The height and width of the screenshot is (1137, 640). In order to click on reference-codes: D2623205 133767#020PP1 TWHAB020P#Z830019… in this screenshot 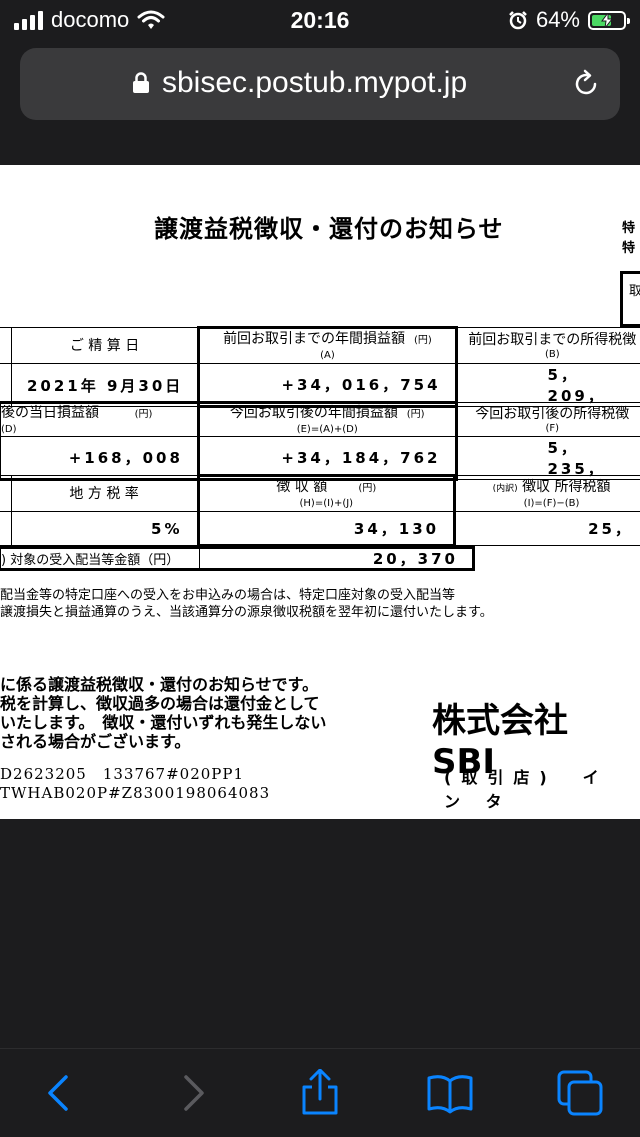, I will do `click(135, 784)`.